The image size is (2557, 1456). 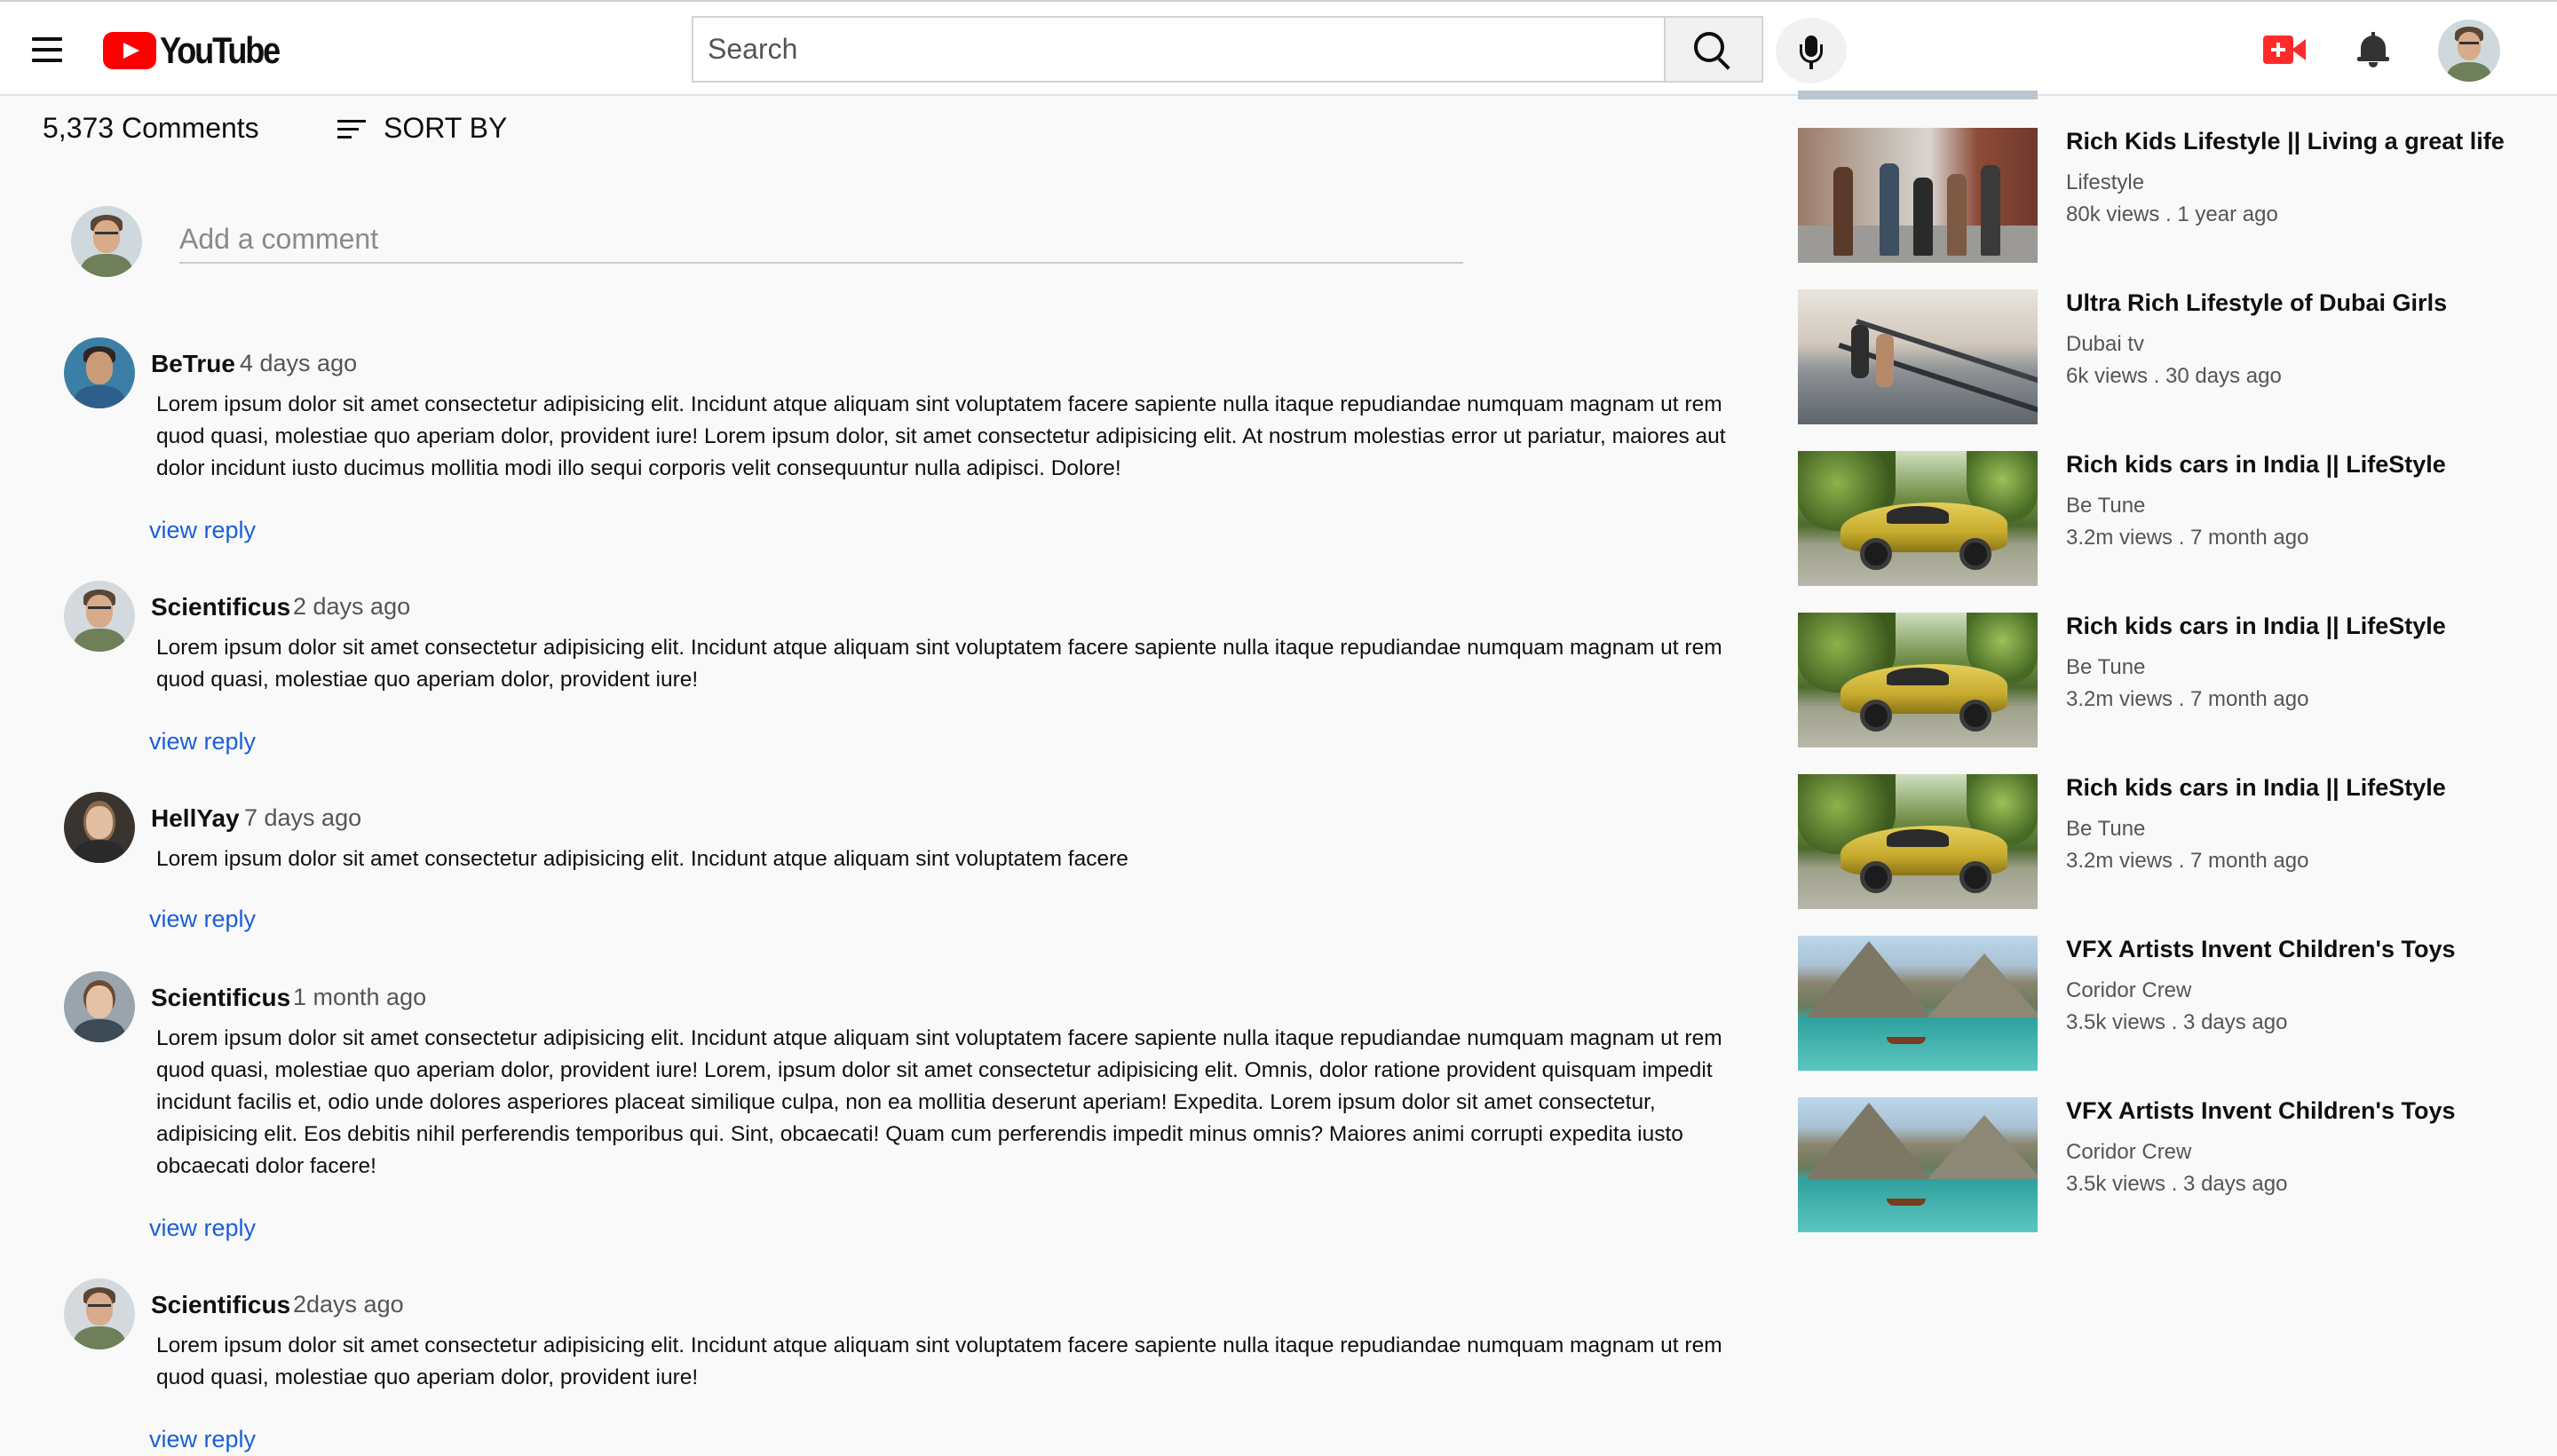 I want to click on sort-by-label: SORT BY, so click(x=446, y=128).